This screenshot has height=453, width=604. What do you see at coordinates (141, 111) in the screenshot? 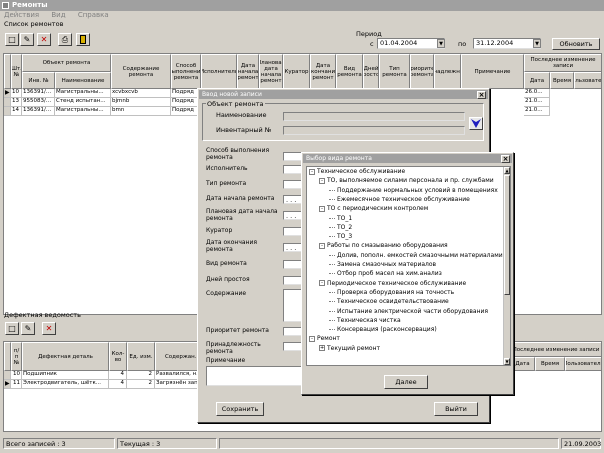
I see `table-row-cell: bmn` at bounding box center [141, 111].